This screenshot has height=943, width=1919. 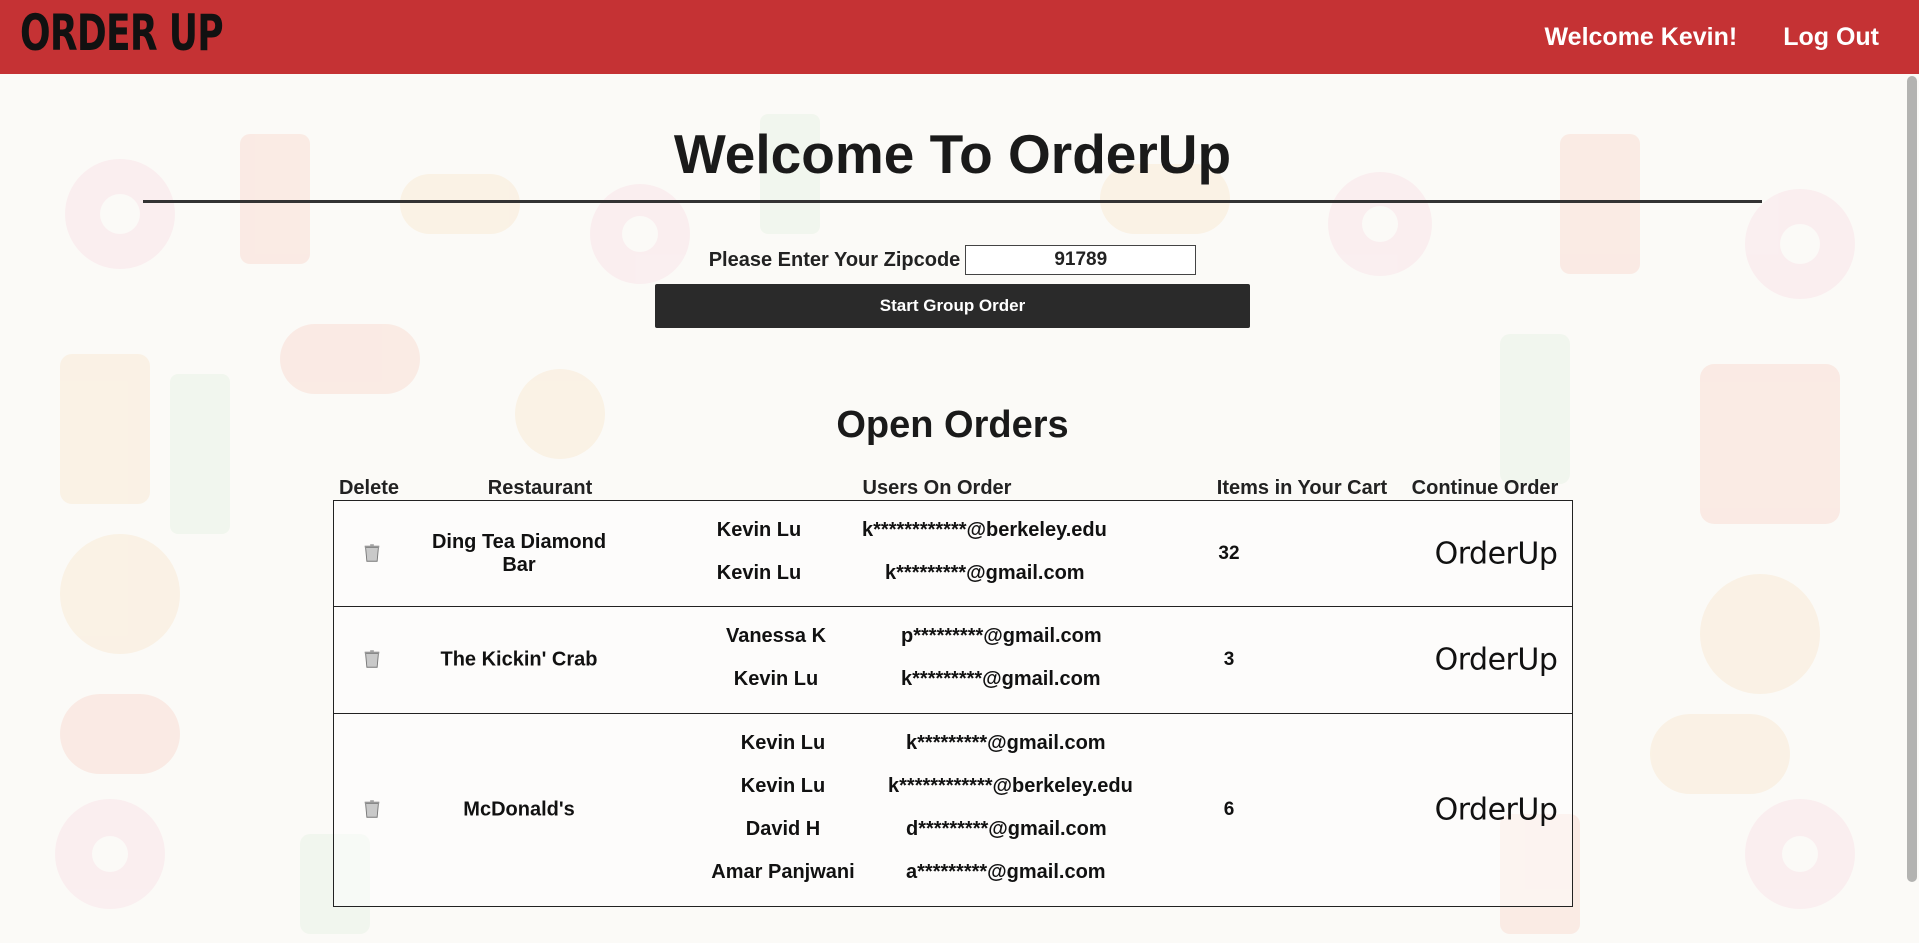 What do you see at coordinates (899, 636) in the screenshot?
I see `user-entry: Vanessa K p*********@gmail.com` at bounding box center [899, 636].